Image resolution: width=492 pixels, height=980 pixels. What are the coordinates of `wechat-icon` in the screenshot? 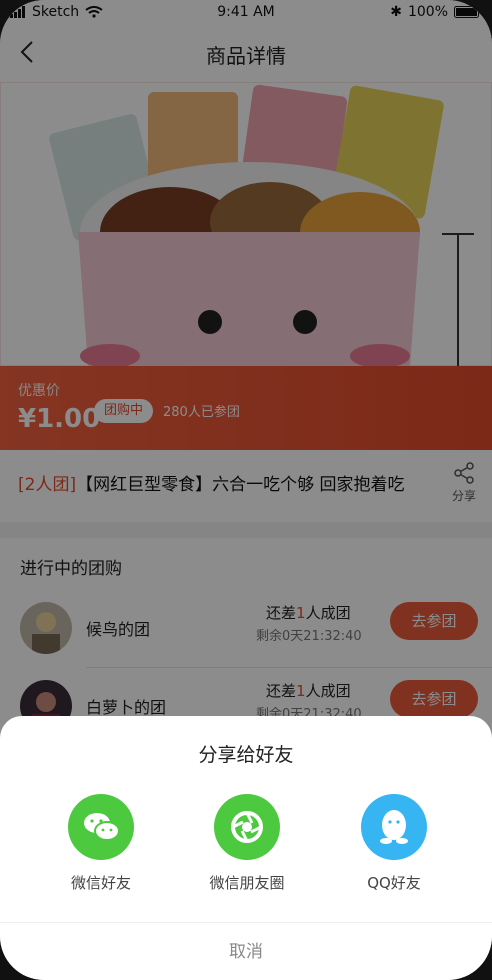 It's located at (101, 827).